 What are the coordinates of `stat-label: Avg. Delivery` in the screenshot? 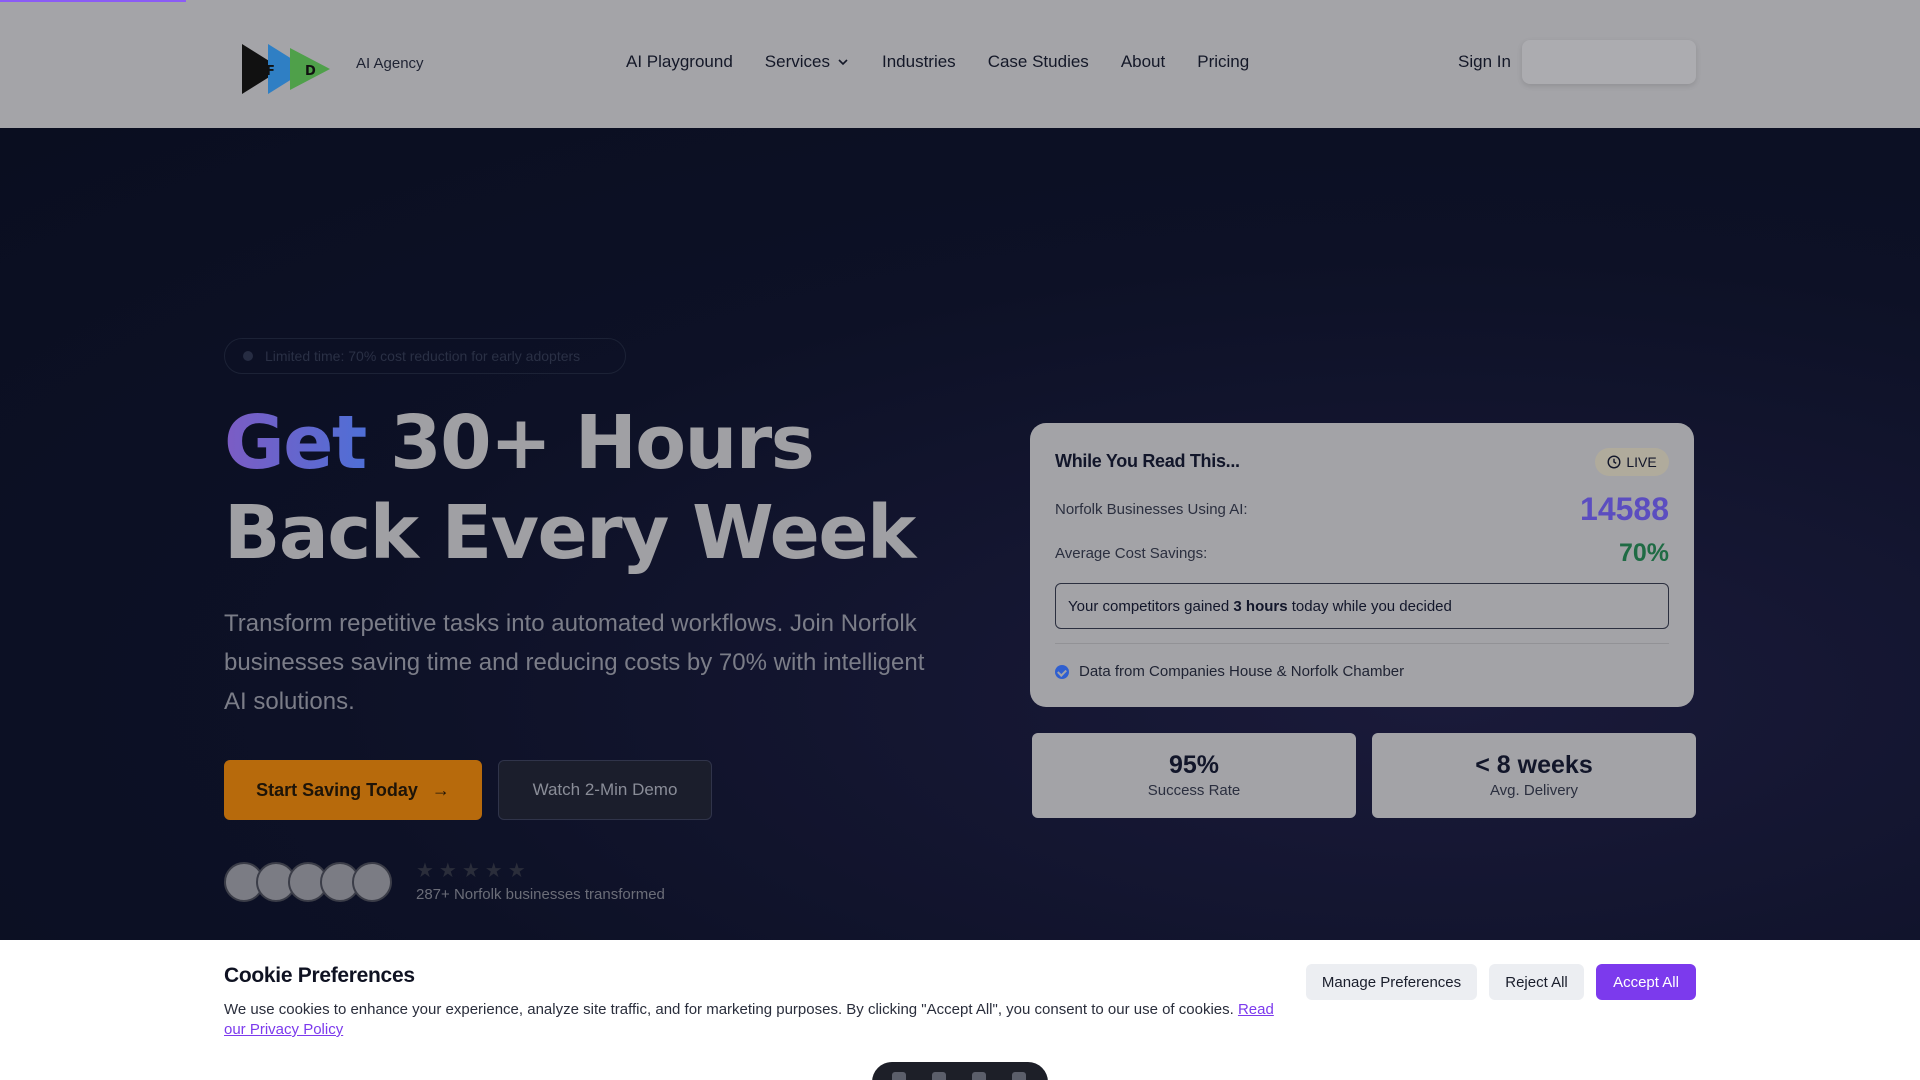 It's located at (1534, 790).